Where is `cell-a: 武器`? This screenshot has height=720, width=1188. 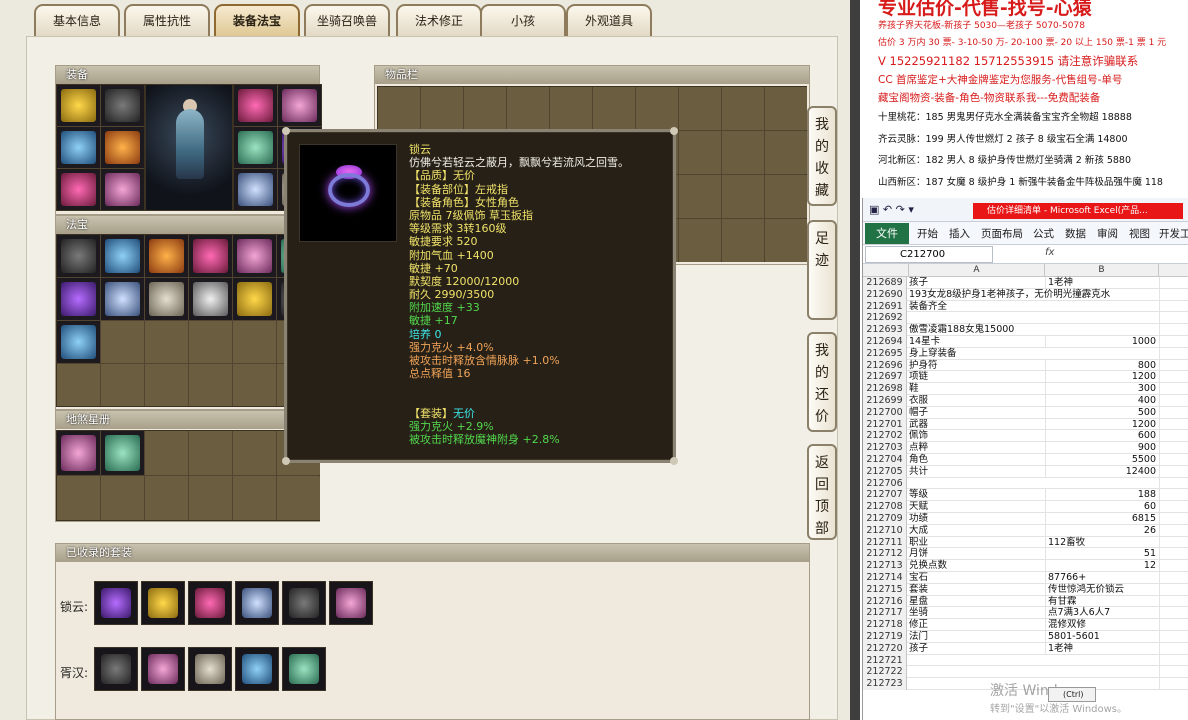
cell-a: 武器 is located at coordinates (977, 424).